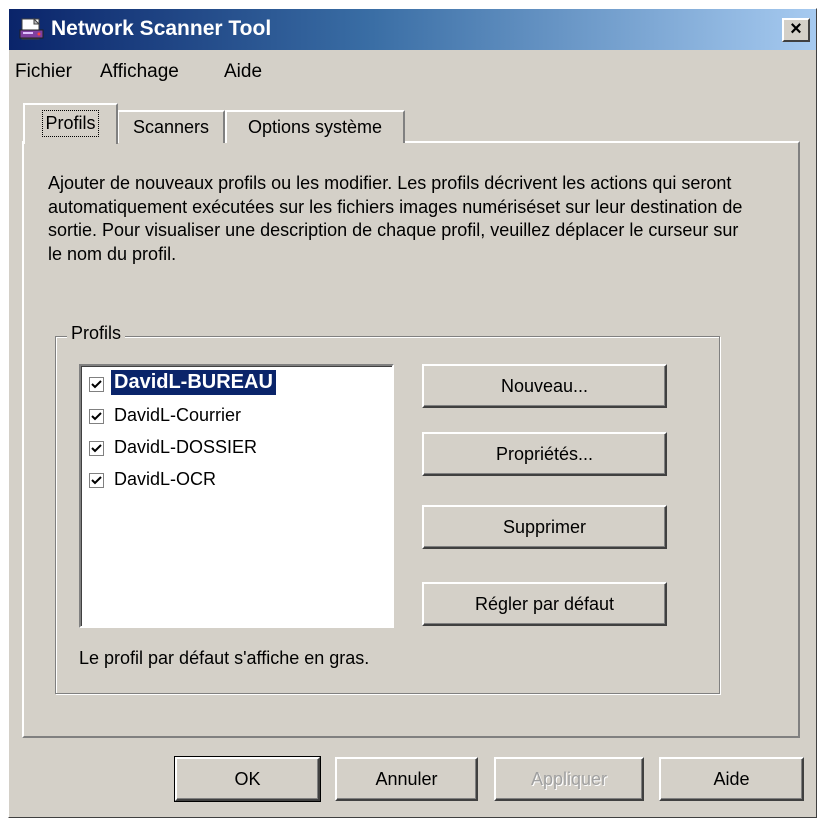 This screenshot has width=817, height=818. What do you see at coordinates (224, 658) in the screenshot?
I see `default-profile-note: Le profil par défaut s'affiche en gras.` at bounding box center [224, 658].